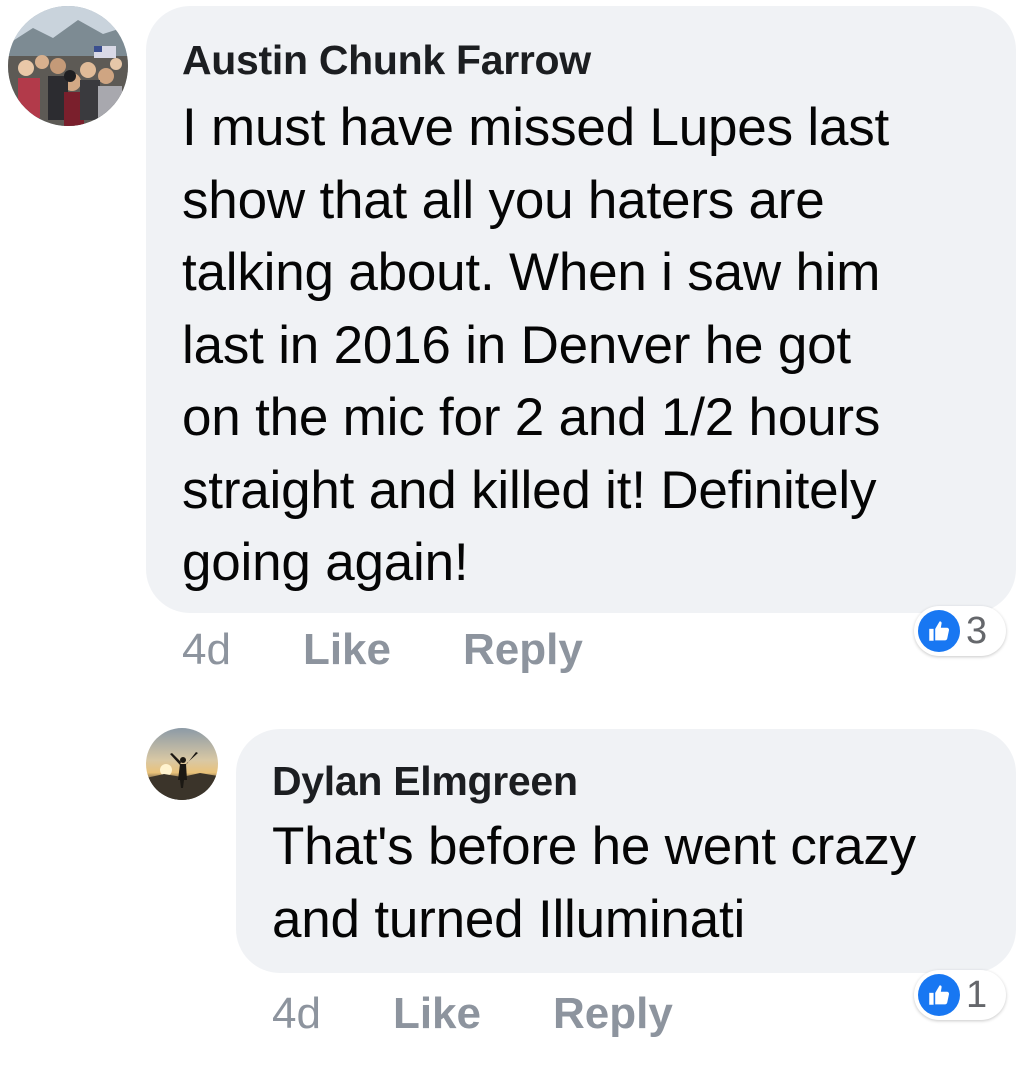  What do you see at coordinates (626, 781) in the screenshot?
I see `comment-author-name: Dylan Elmgreen` at bounding box center [626, 781].